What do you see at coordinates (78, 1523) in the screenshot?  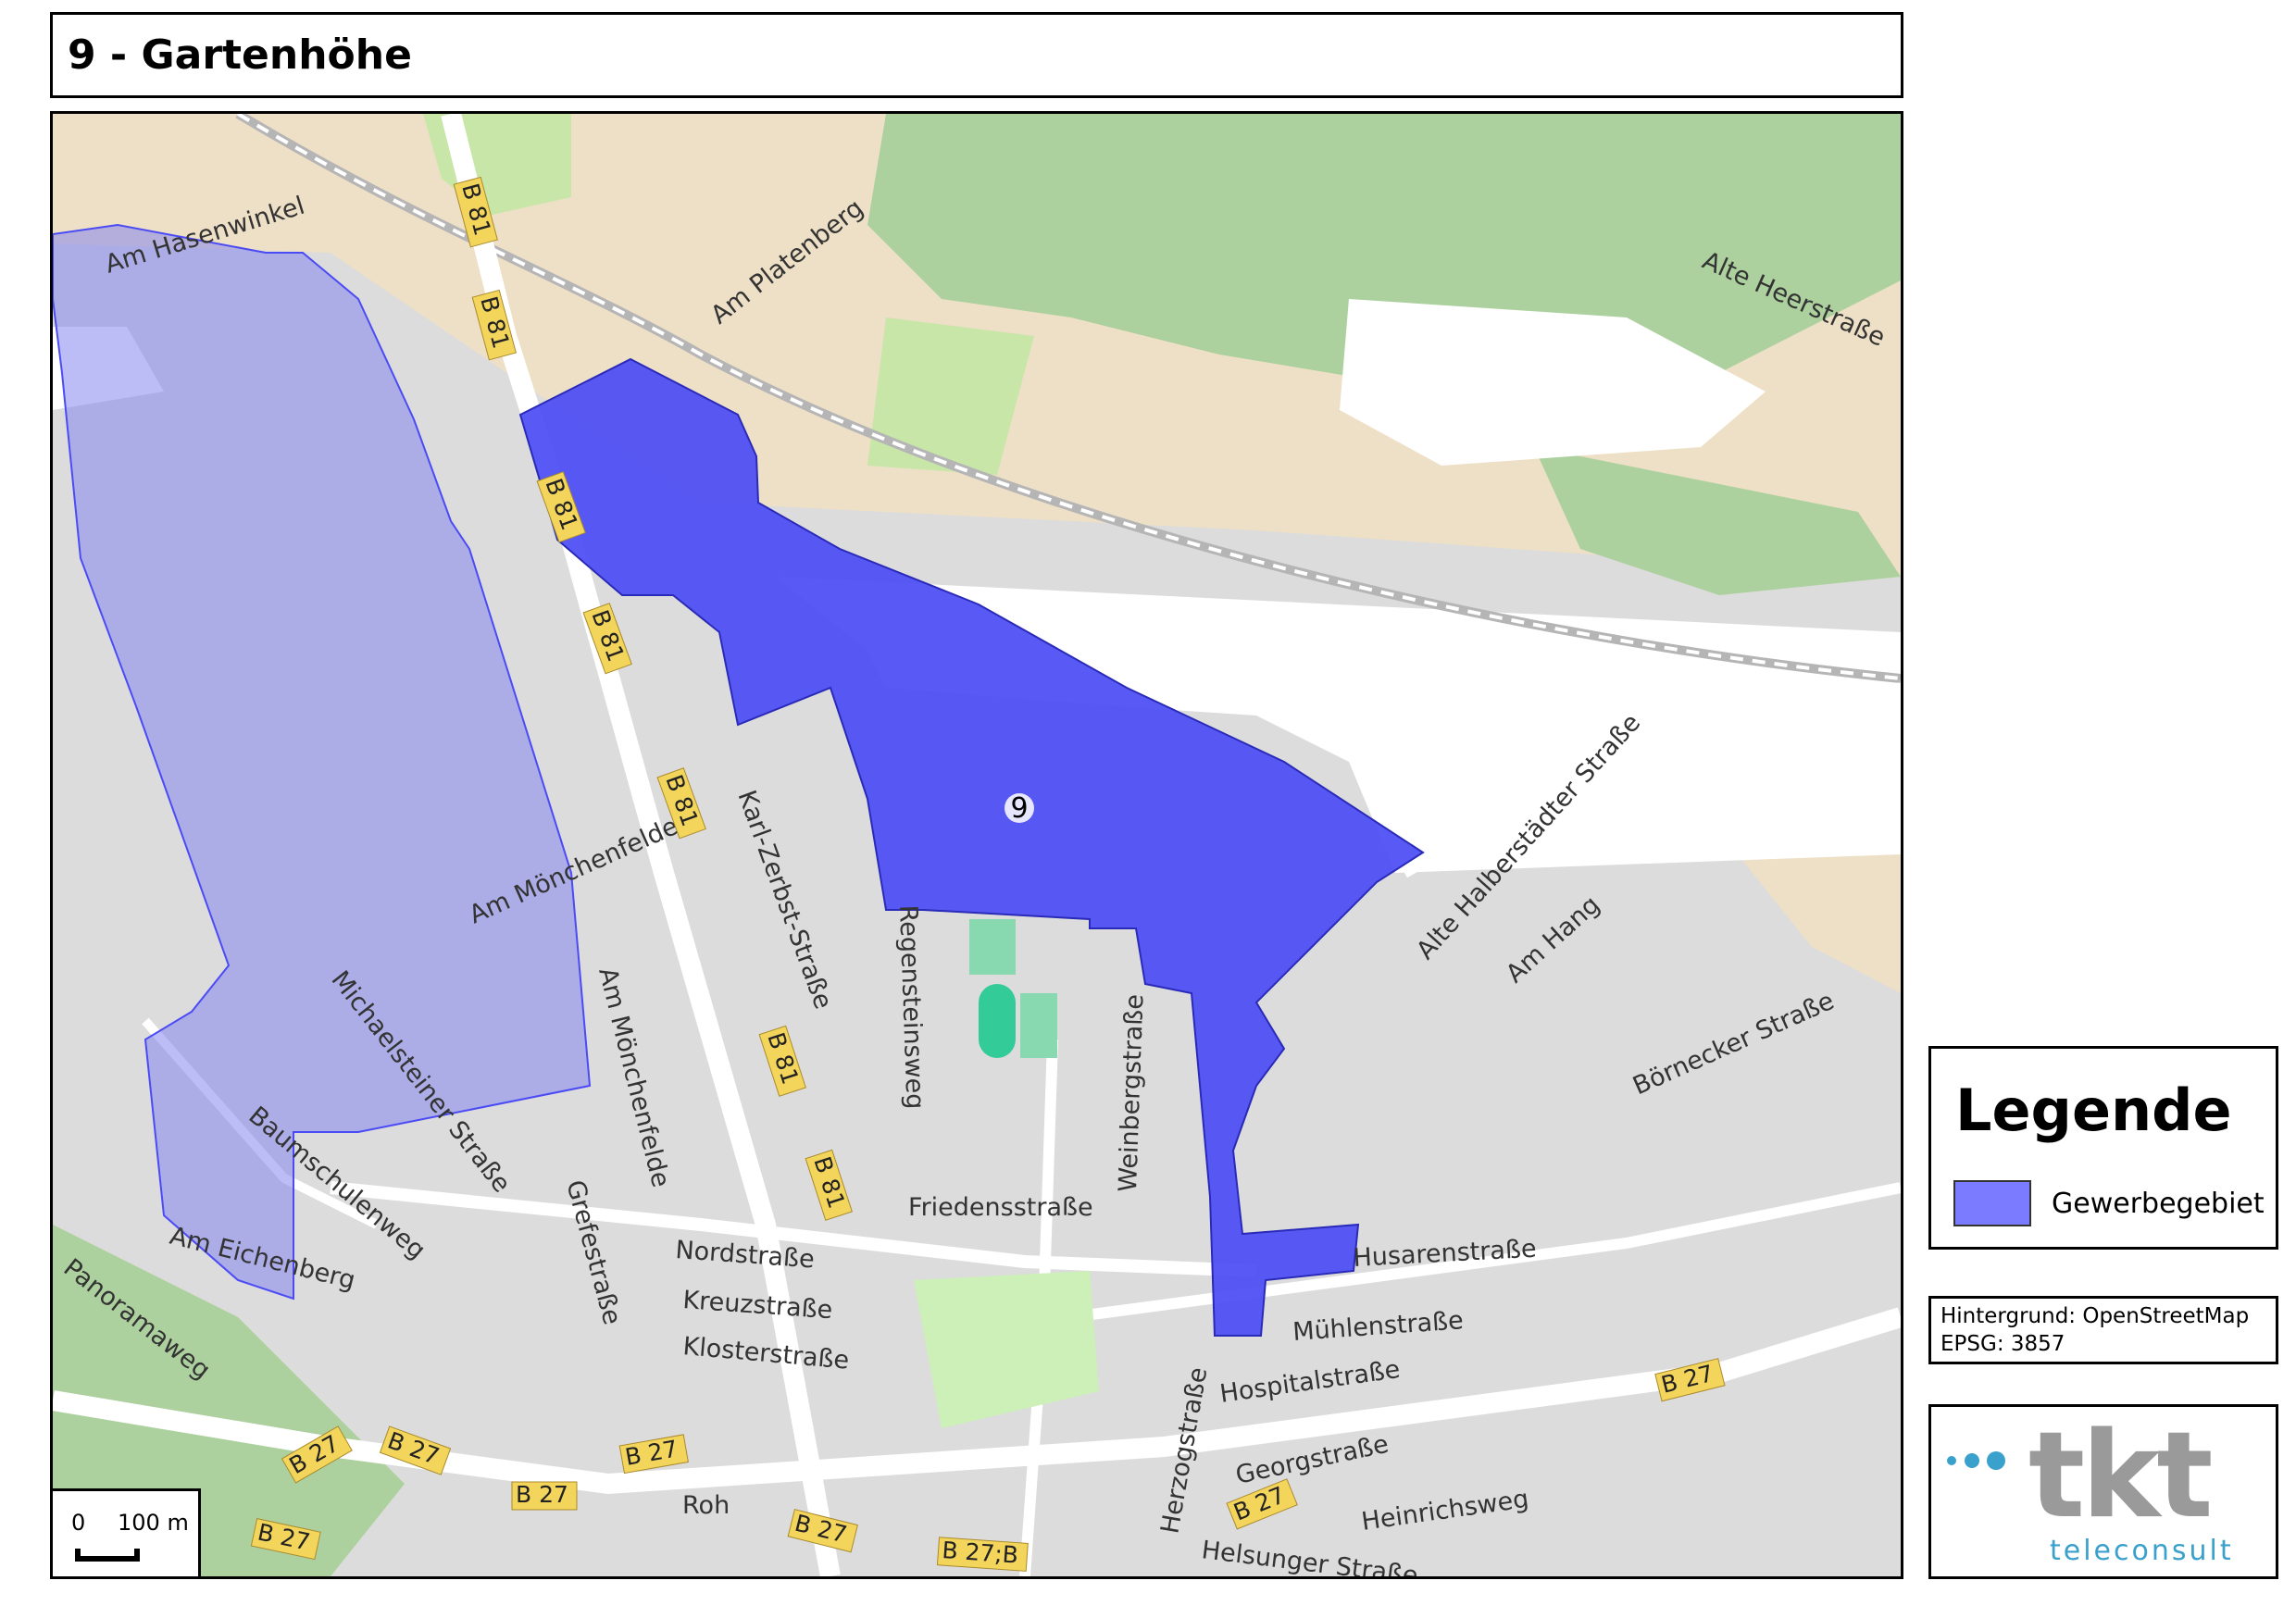 I see `scale-zero-label: 0` at bounding box center [78, 1523].